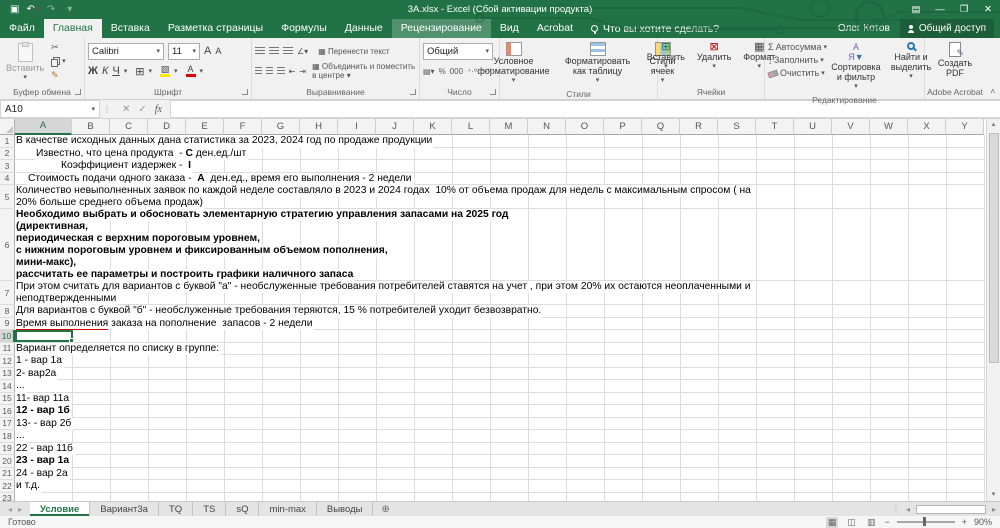  I want to click on row-header-13: 13, so click(7, 373).